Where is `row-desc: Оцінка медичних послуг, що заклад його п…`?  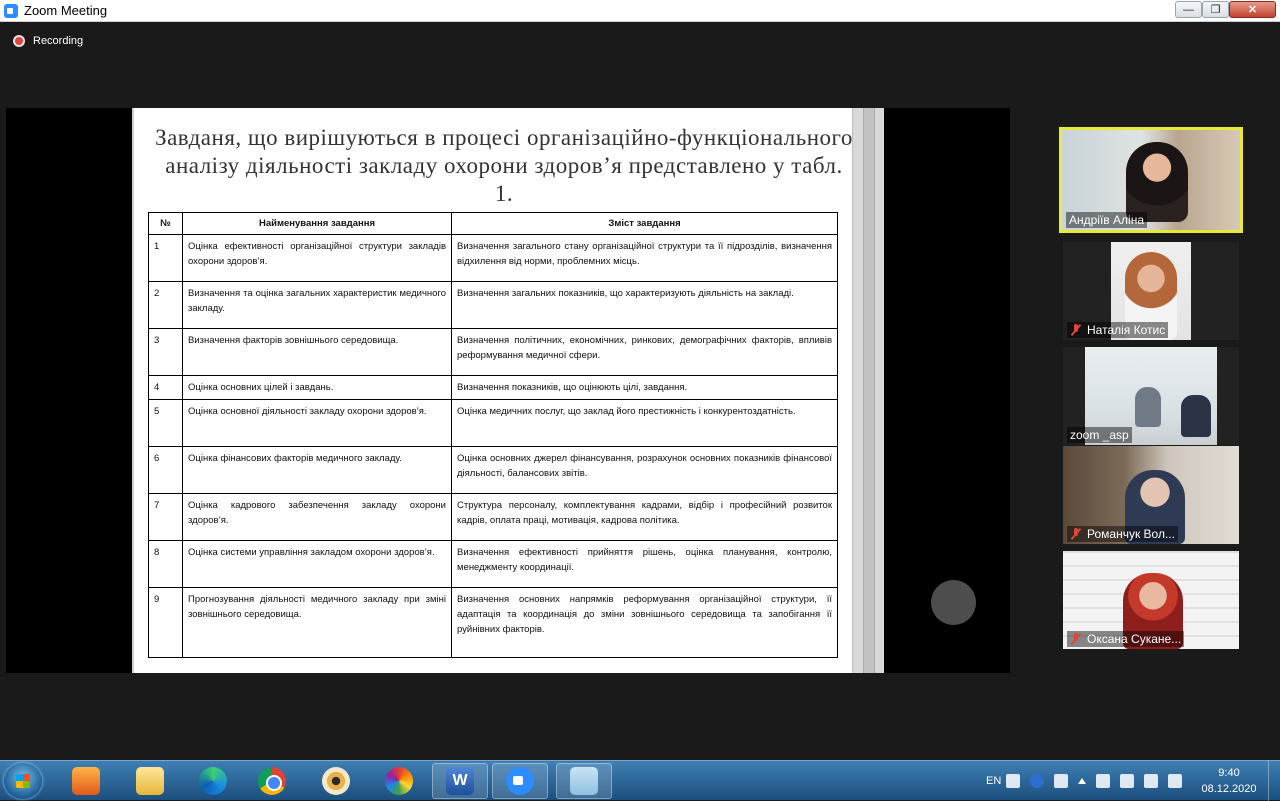
row-desc: Оцінка медичних послуг, що заклад його п… is located at coordinates (644, 423).